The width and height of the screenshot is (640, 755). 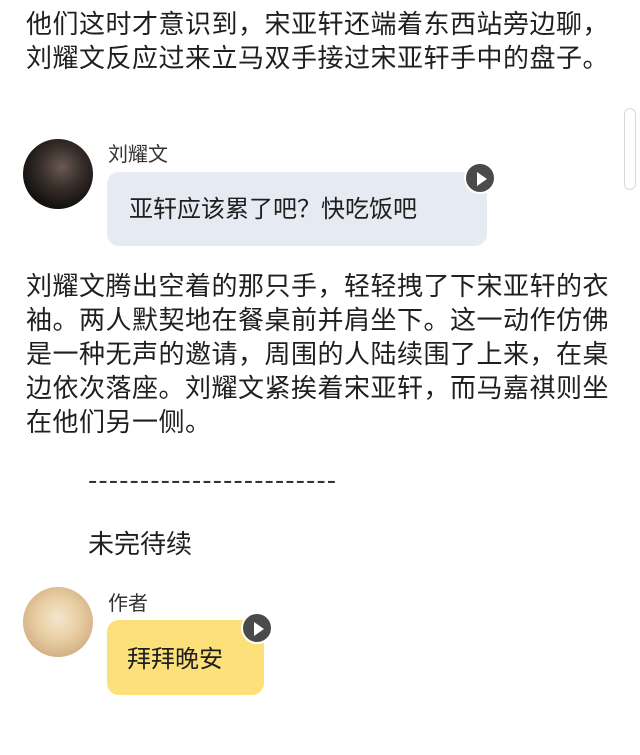 I want to click on chat-bubble-text: 亚轩应该累了吧？快吃饭吧, so click(x=273, y=209).